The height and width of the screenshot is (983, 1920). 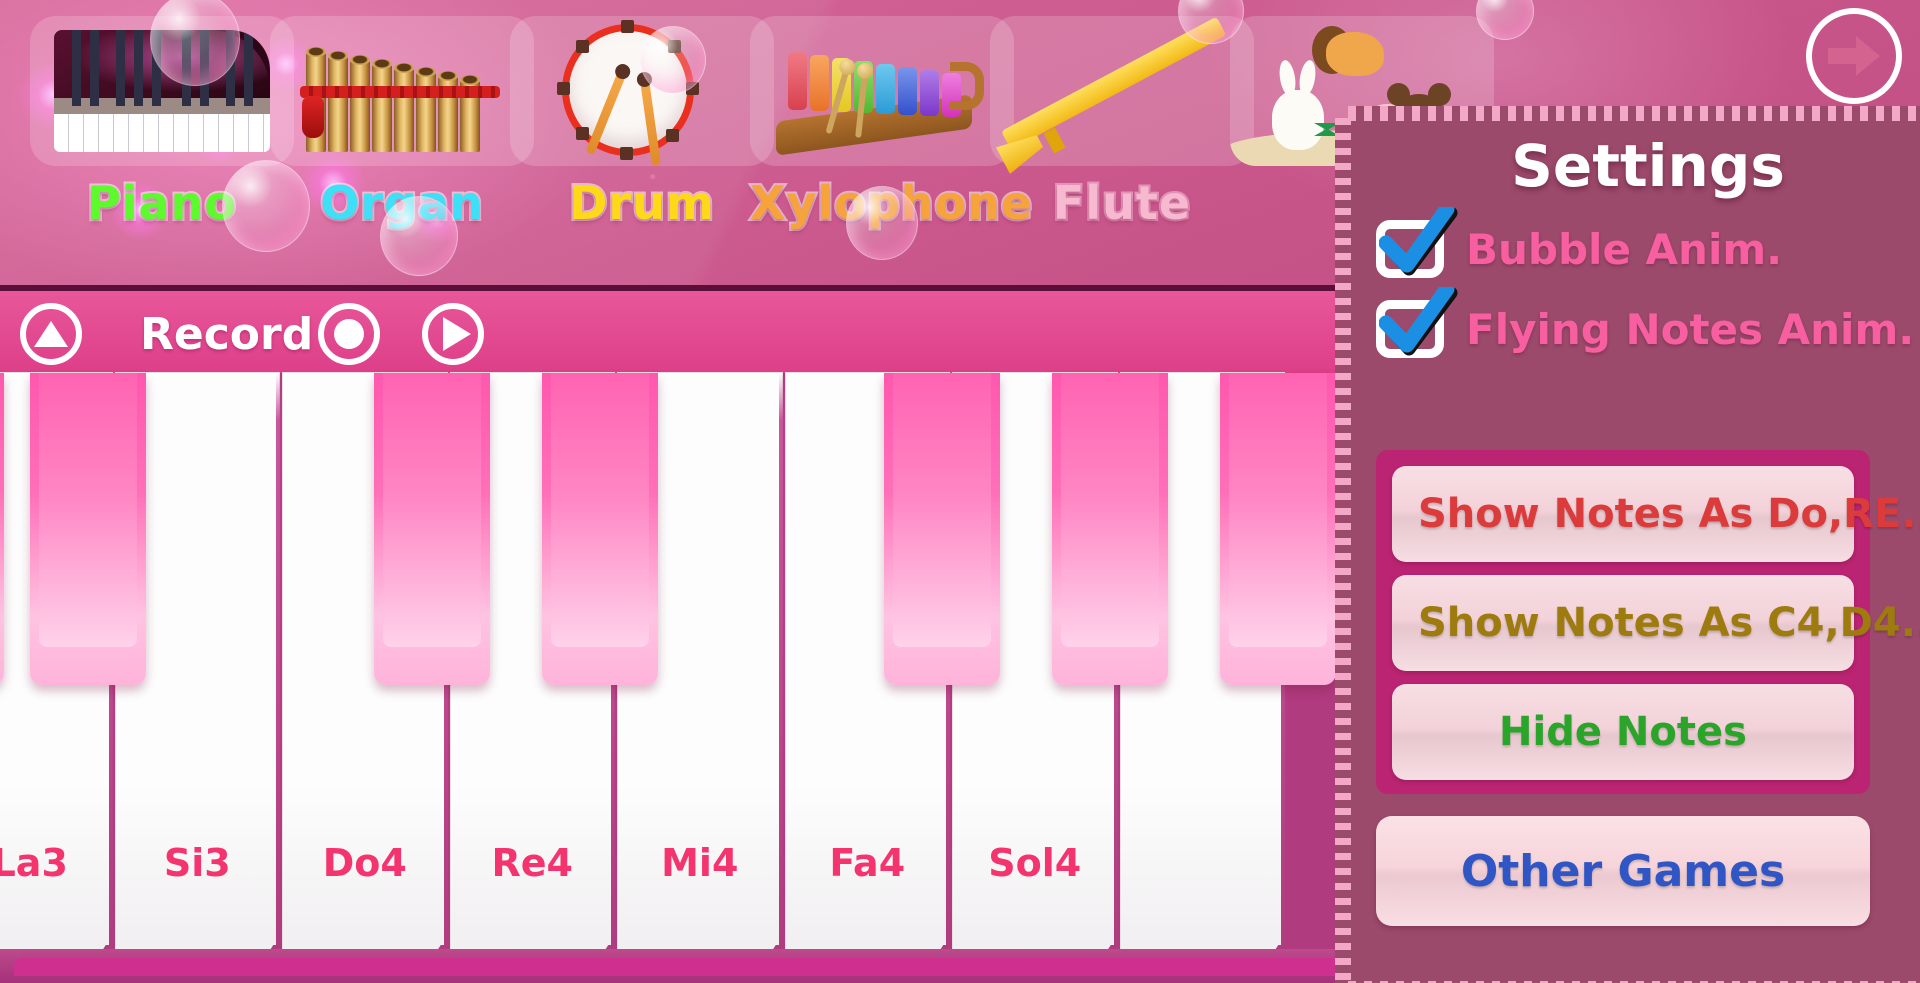 I want to click on triangle-up-icon, so click(x=51, y=334).